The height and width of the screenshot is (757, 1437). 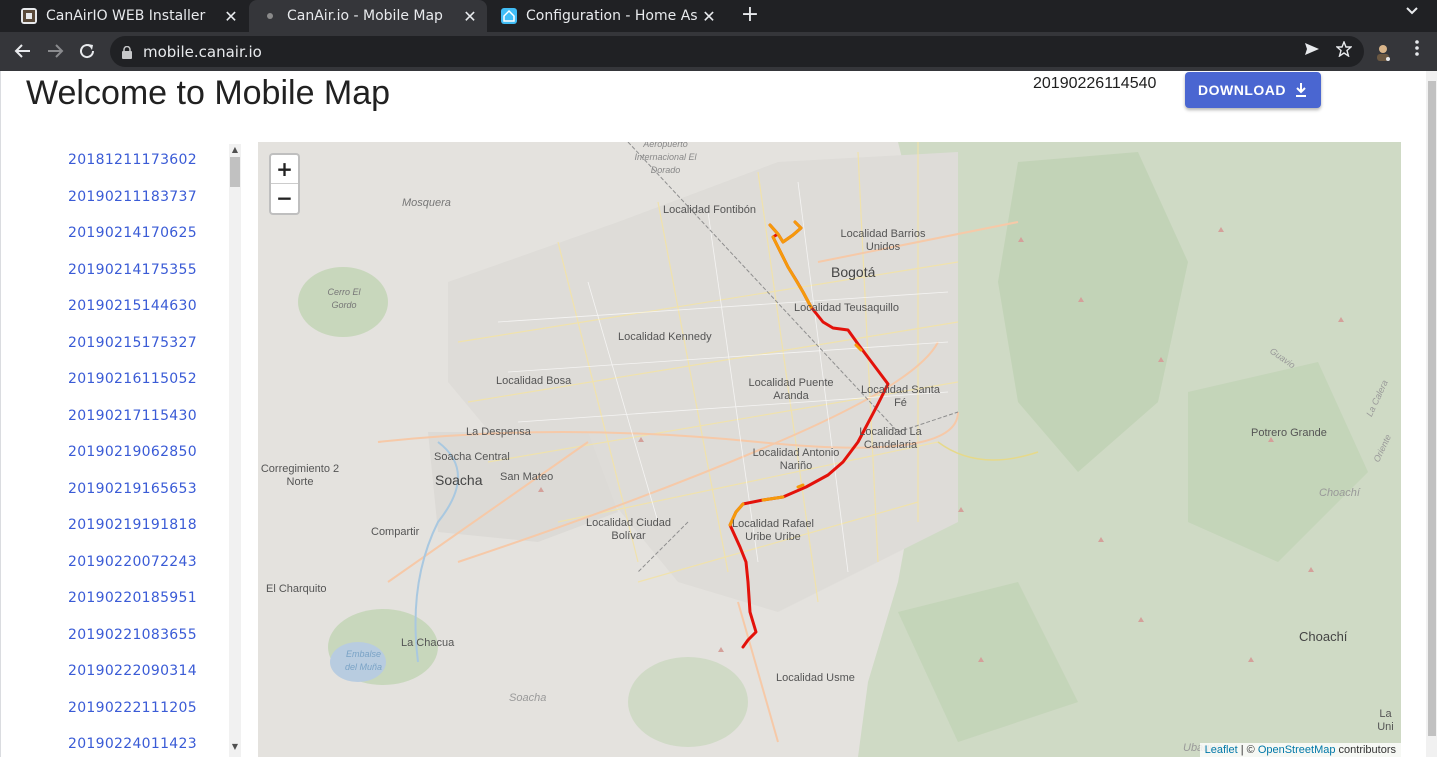 I want to click on mobile-map-favicon-icon, so click(x=270, y=16).